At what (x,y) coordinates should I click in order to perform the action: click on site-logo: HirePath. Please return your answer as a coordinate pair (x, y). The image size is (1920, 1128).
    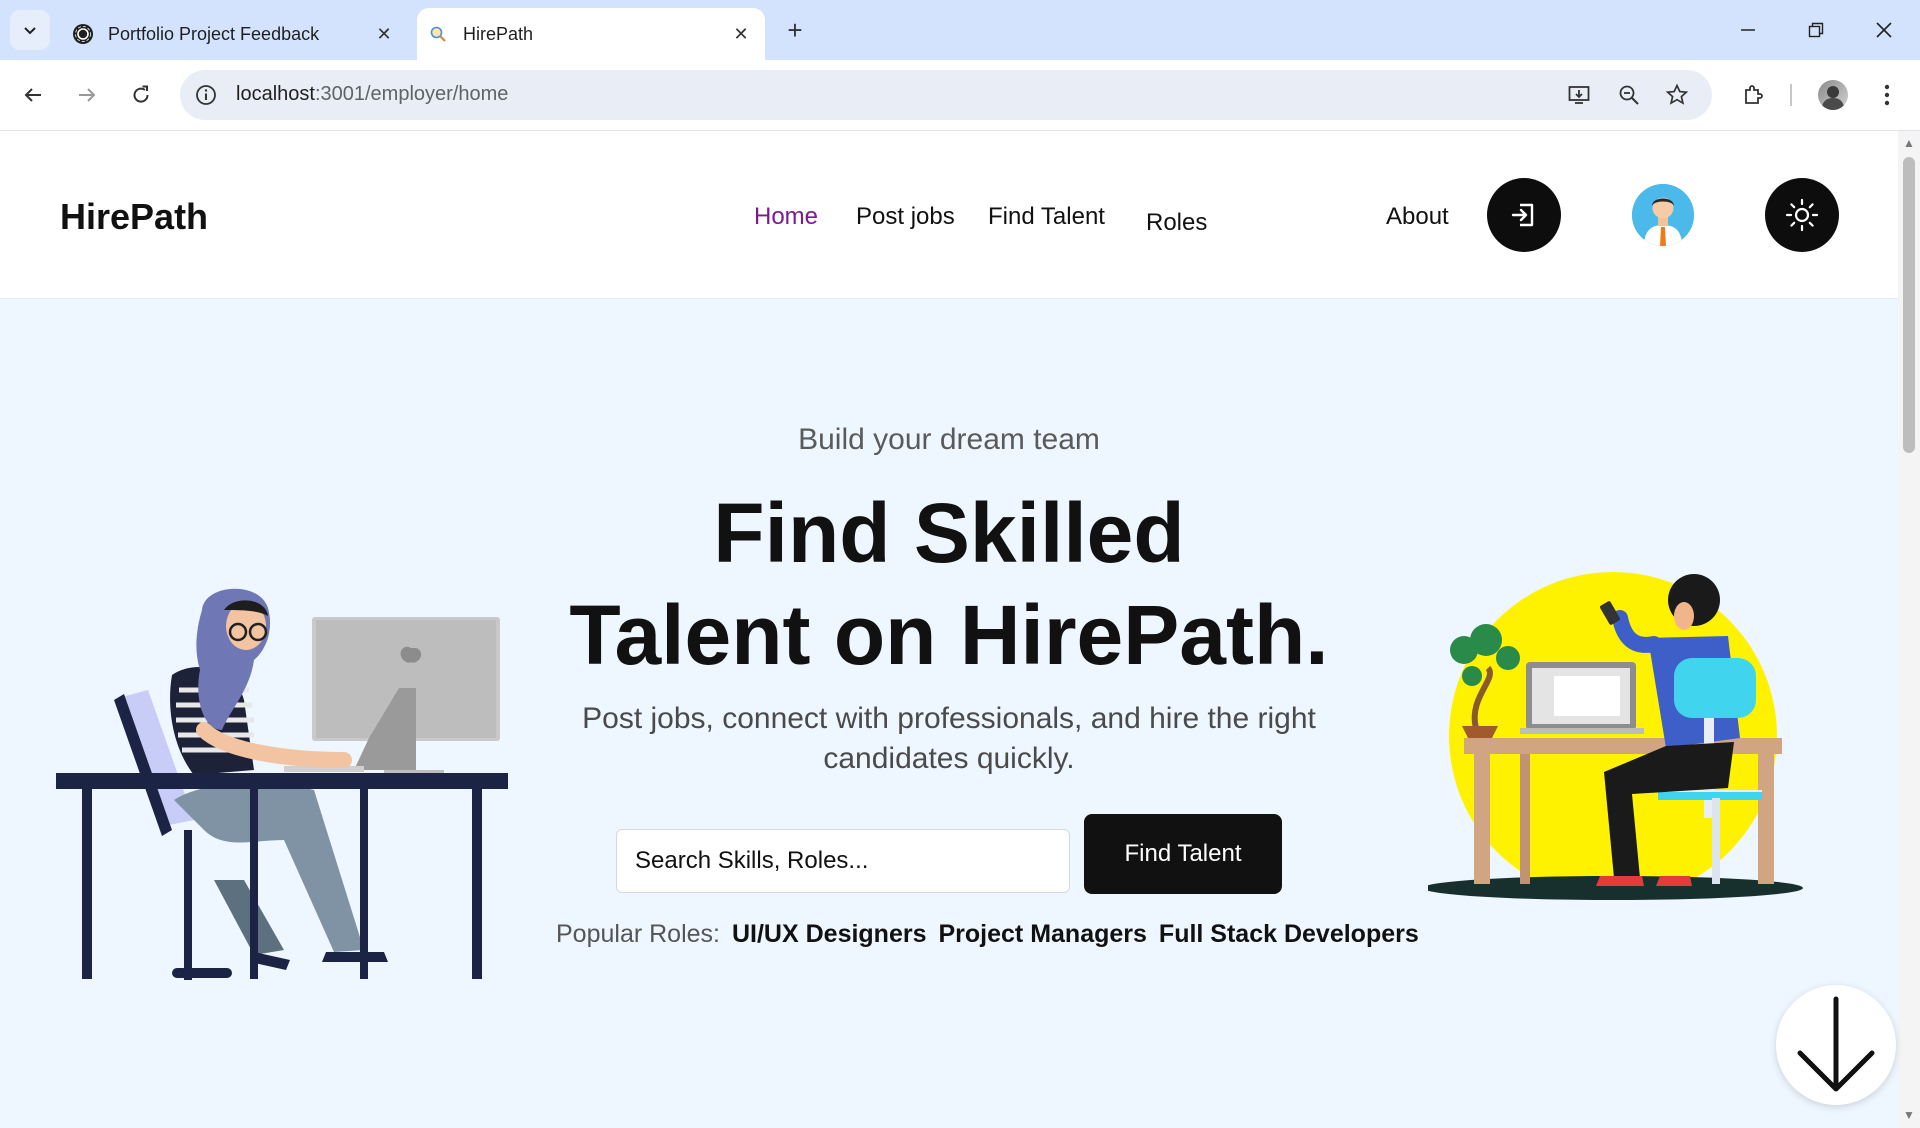
    Looking at the image, I should click on (134, 217).